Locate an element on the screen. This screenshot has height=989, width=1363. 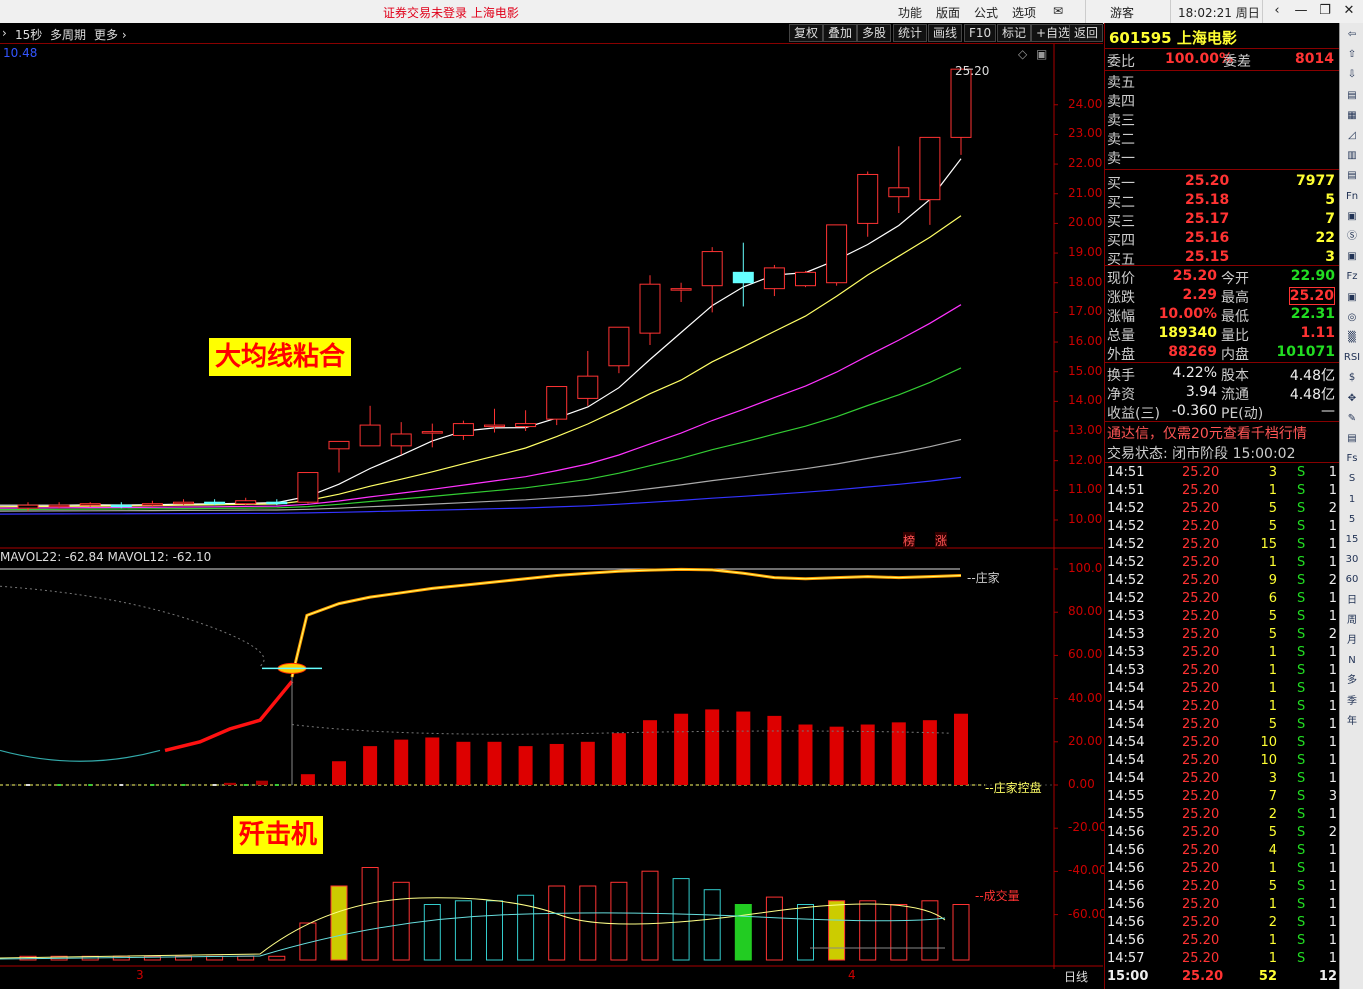
menu-options: 选项 is located at coordinates (1024, 12).